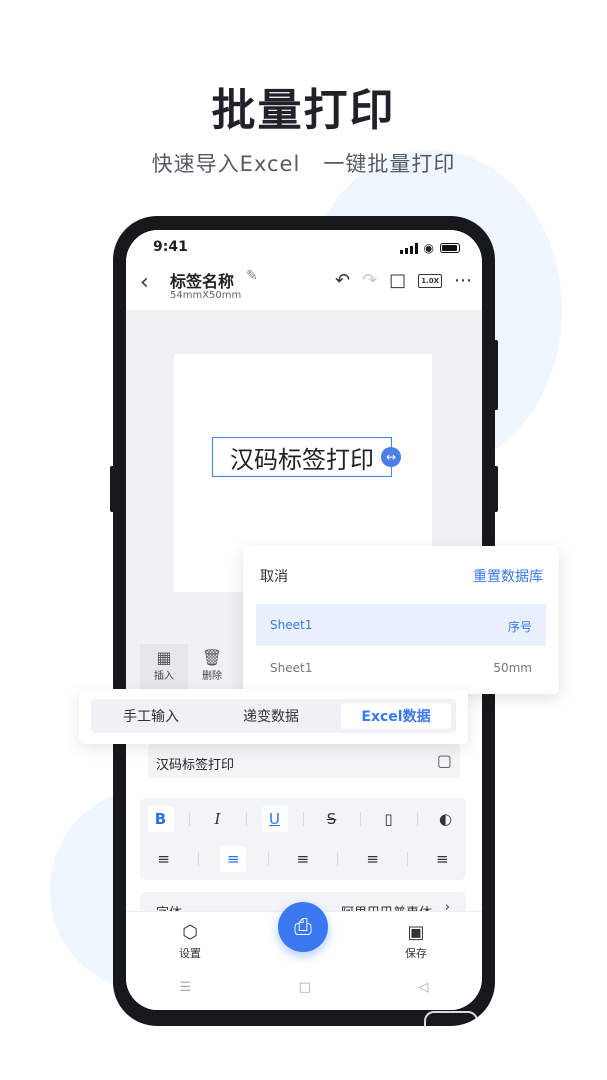  What do you see at coordinates (515, 1038) in the screenshot?
I see `watermark: ☁ 手机鼠 SHOUJISHU.COM` at bounding box center [515, 1038].